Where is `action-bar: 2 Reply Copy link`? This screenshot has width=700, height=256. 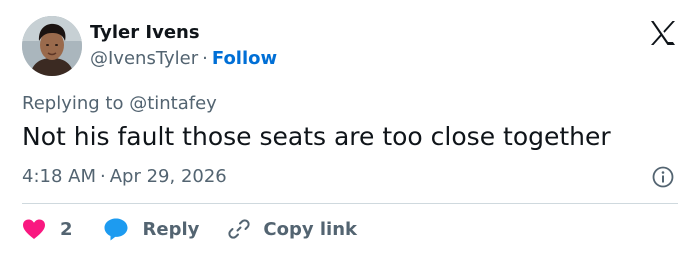 action-bar: 2 Reply Copy link is located at coordinates (189, 229).